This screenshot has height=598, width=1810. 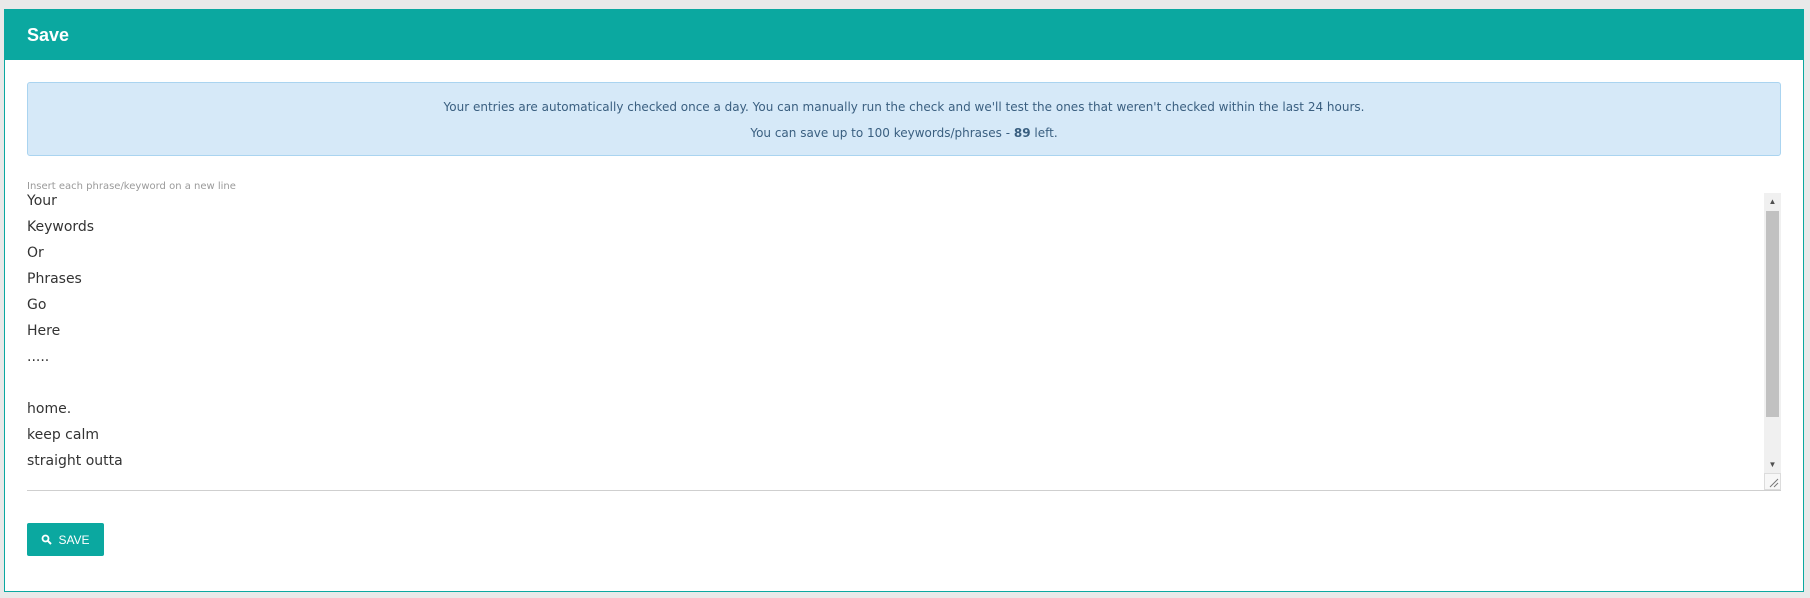 What do you see at coordinates (895, 232) in the screenshot?
I see `textarea-line: Keywords` at bounding box center [895, 232].